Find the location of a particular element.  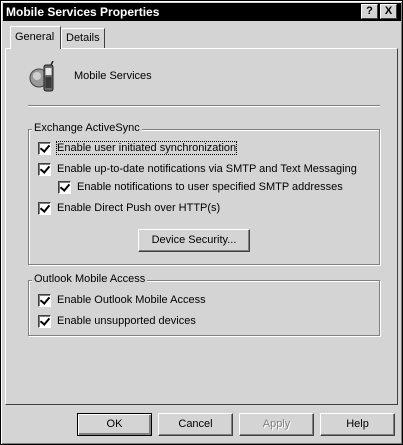

help-button: Help is located at coordinates (357, 424).